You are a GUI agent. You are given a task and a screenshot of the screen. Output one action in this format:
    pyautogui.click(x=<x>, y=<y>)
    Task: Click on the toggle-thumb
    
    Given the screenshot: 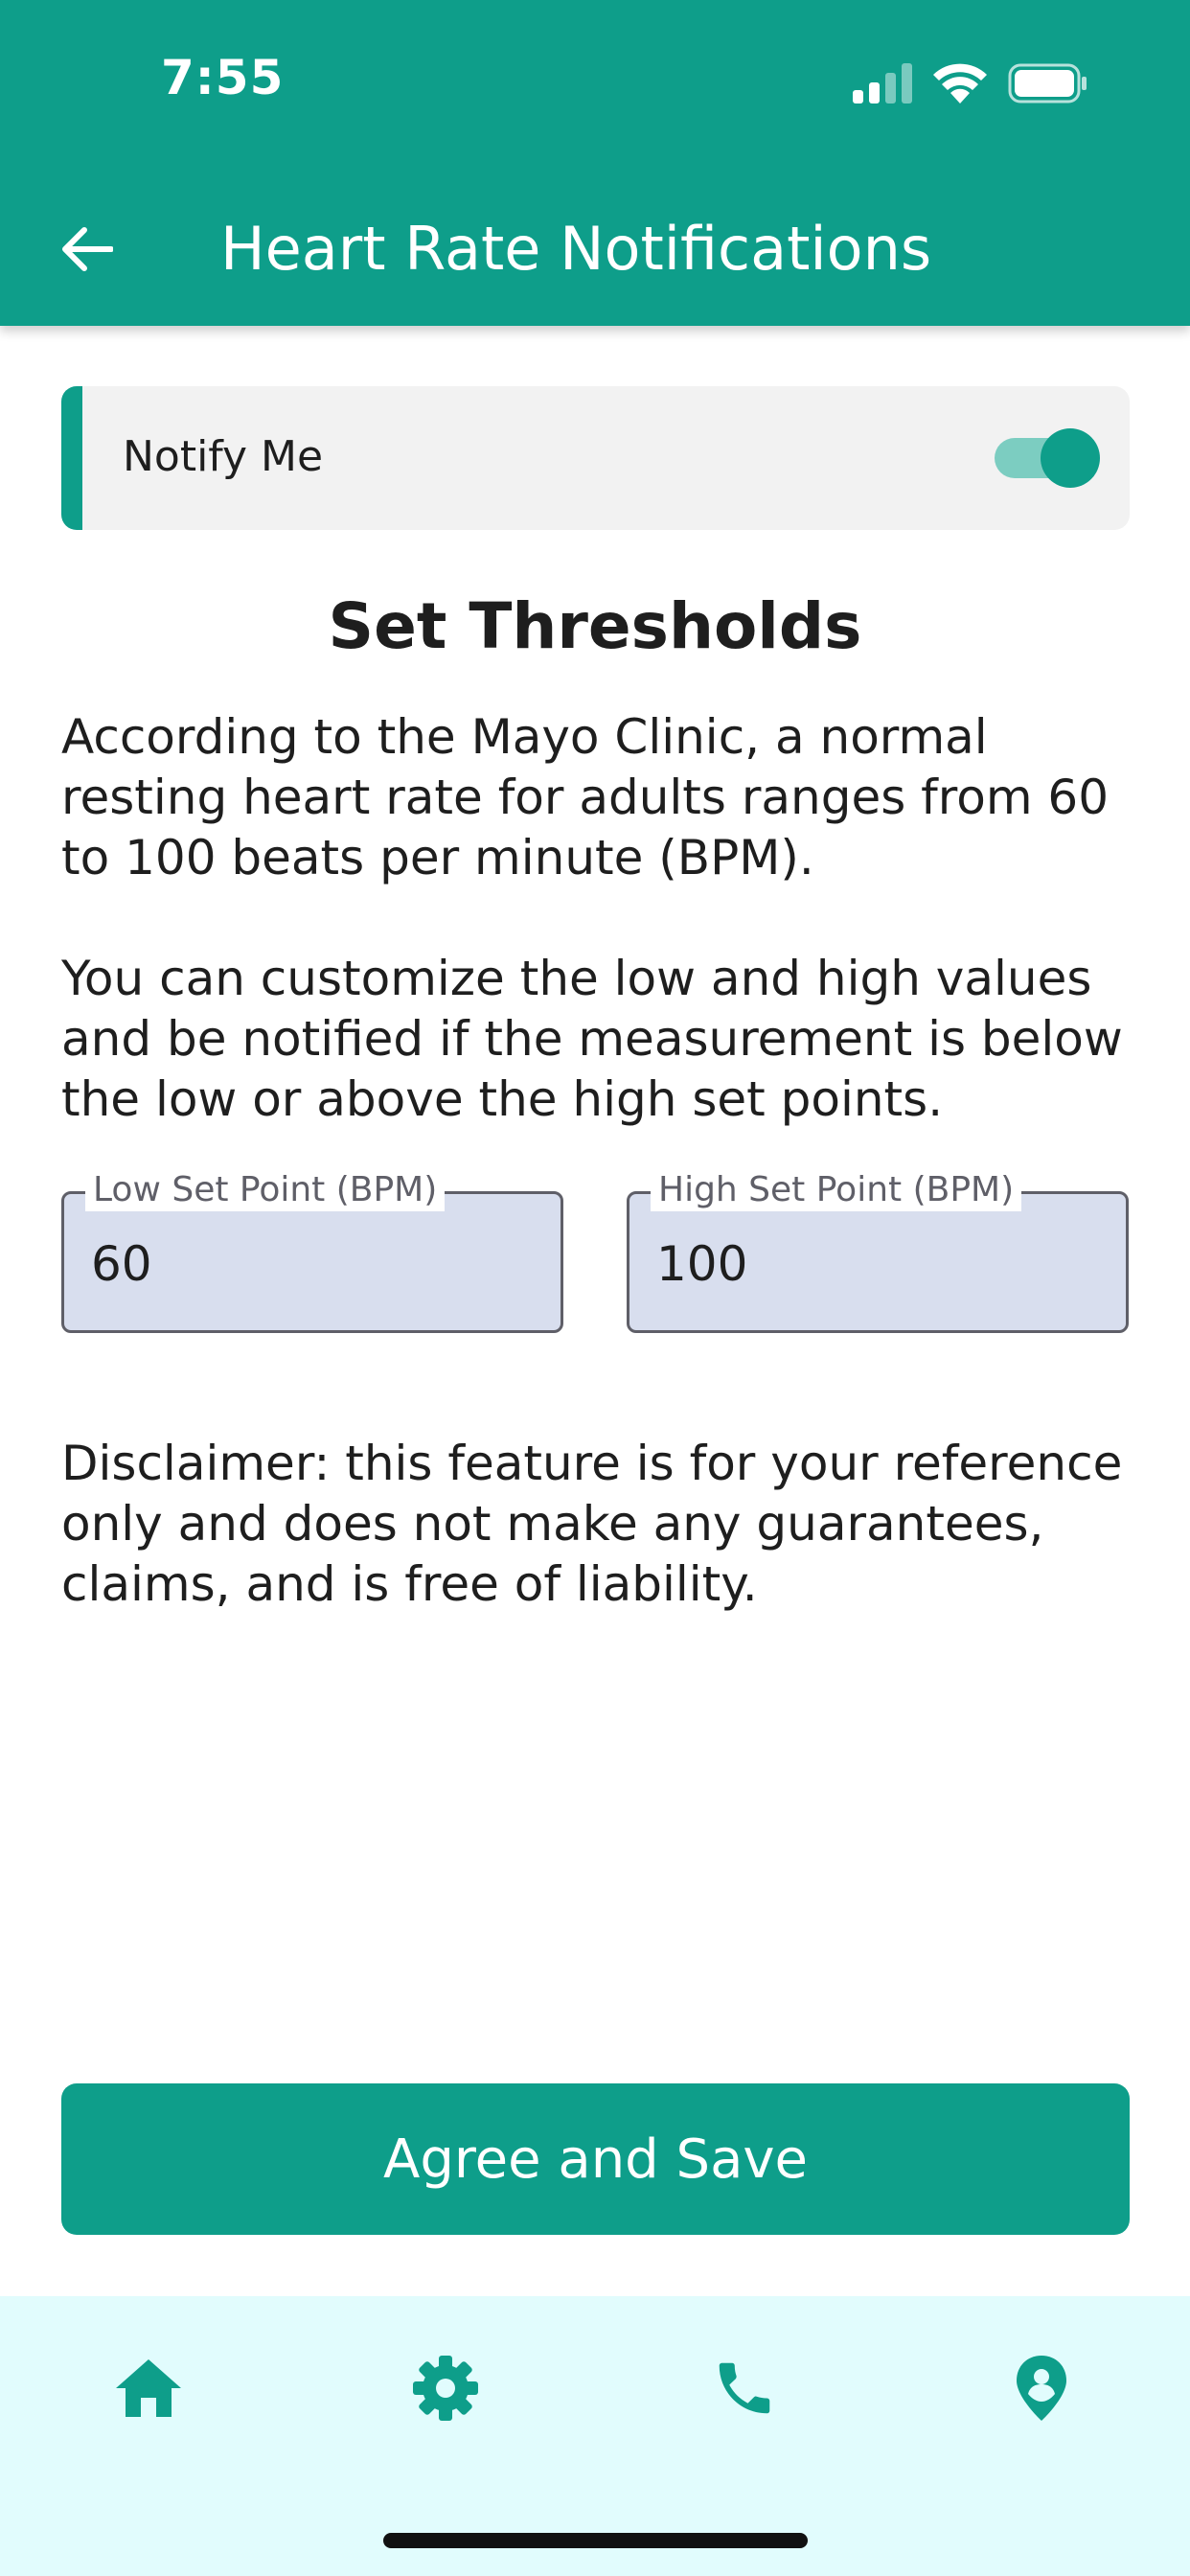 What is the action you would take?
    pyautogui.click(x=1070, y=458)
    